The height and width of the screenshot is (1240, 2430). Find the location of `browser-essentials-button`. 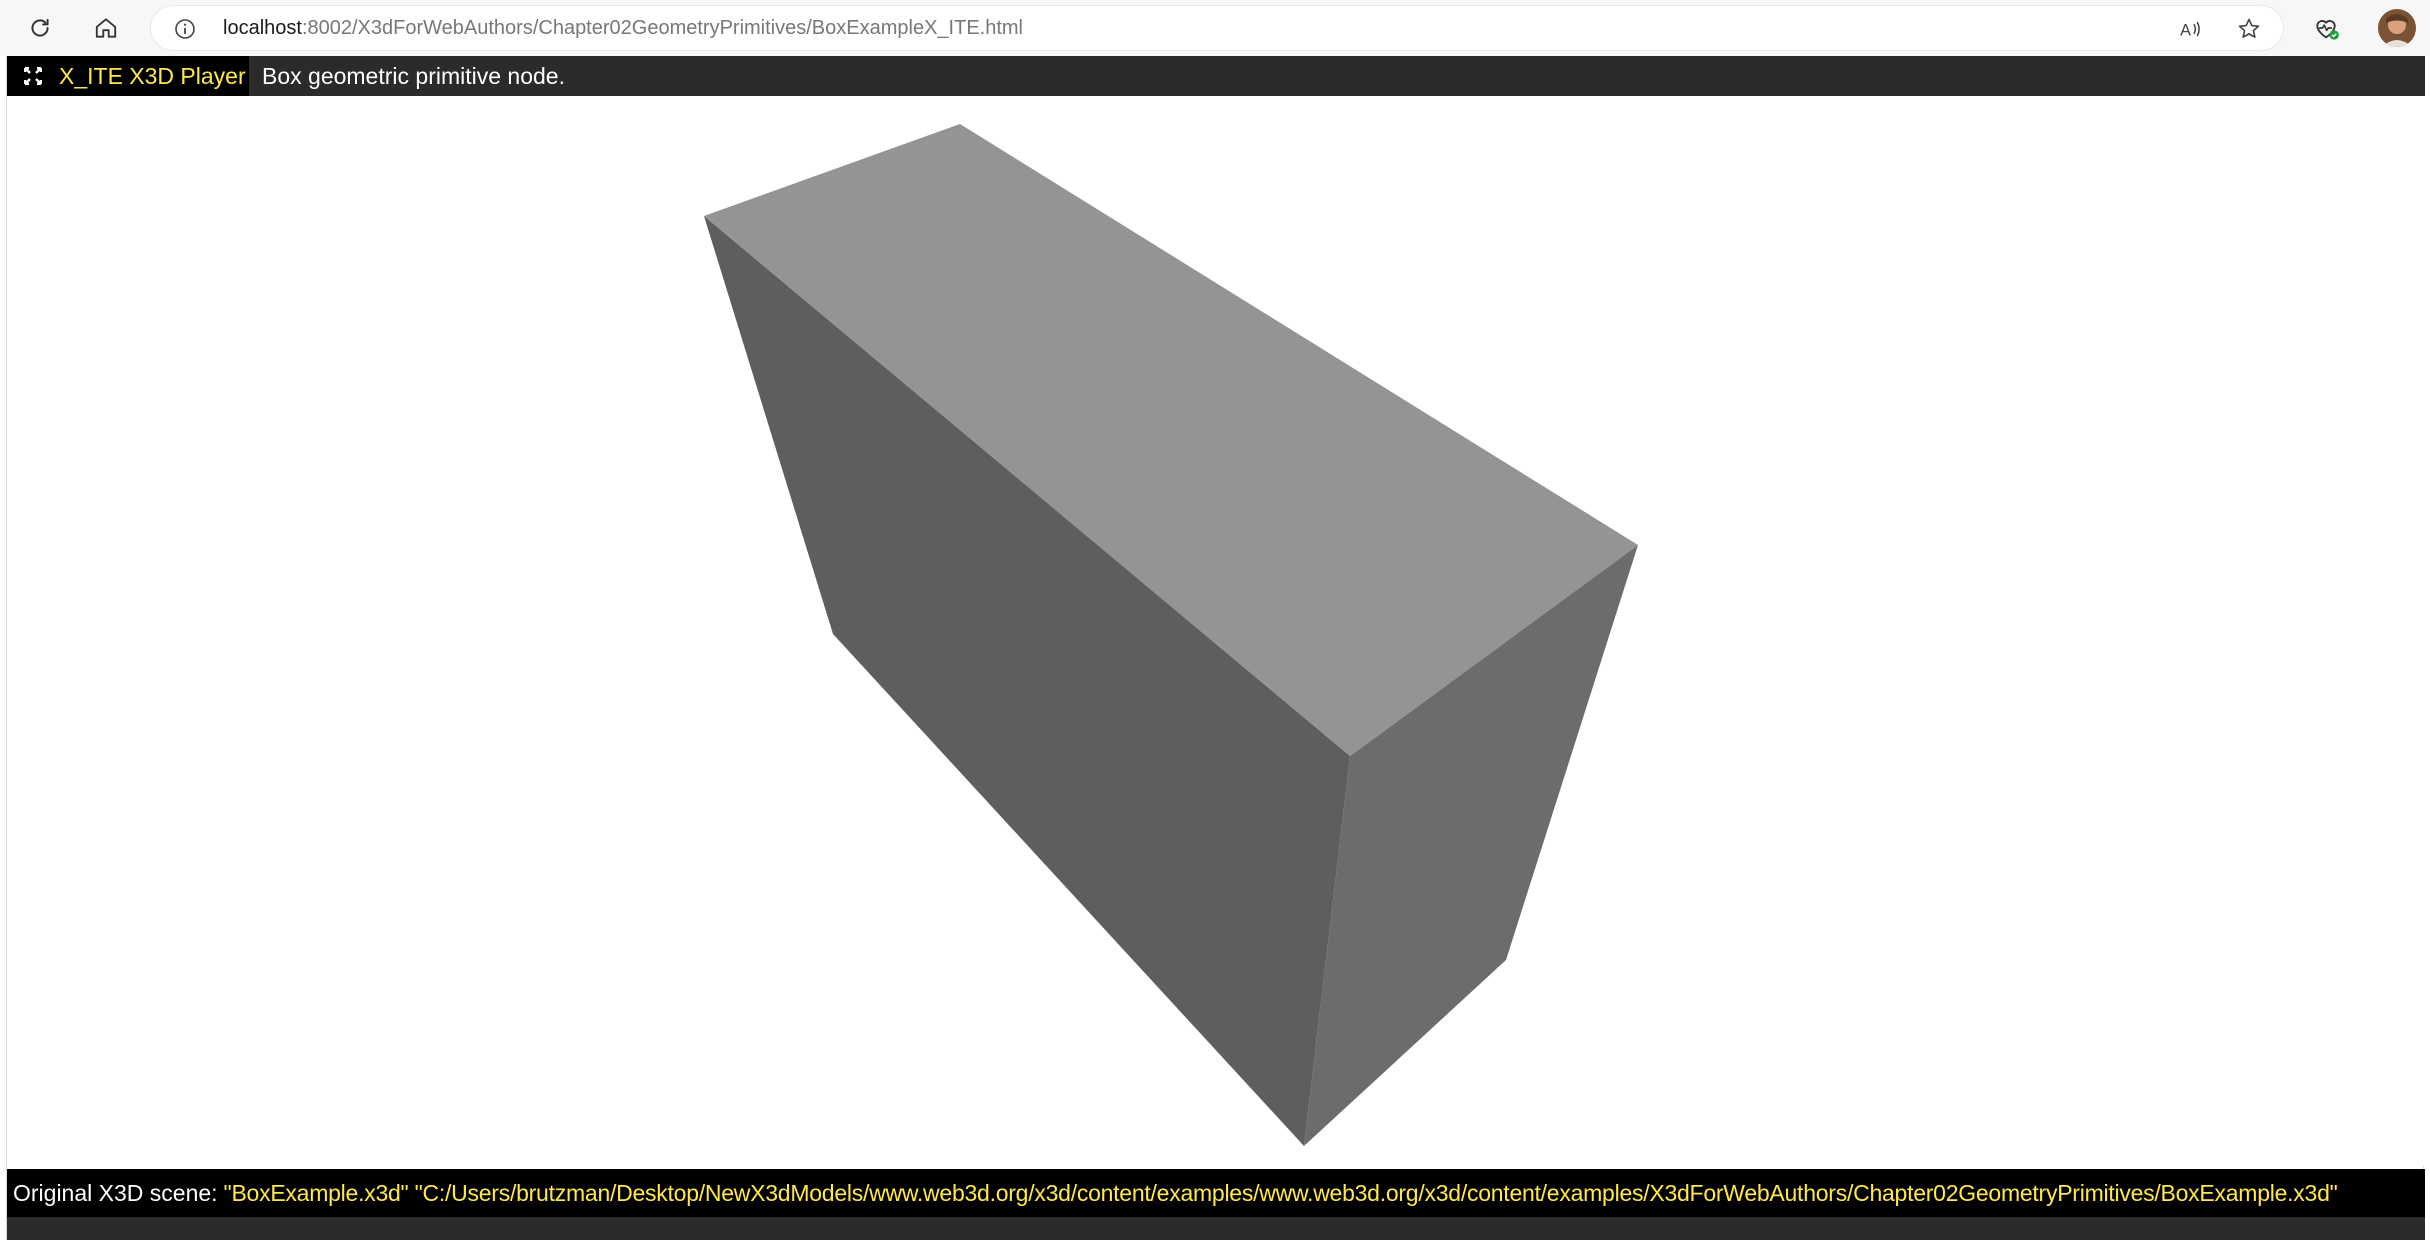

browser-essentials-button is located at coordinates (2326, 28).